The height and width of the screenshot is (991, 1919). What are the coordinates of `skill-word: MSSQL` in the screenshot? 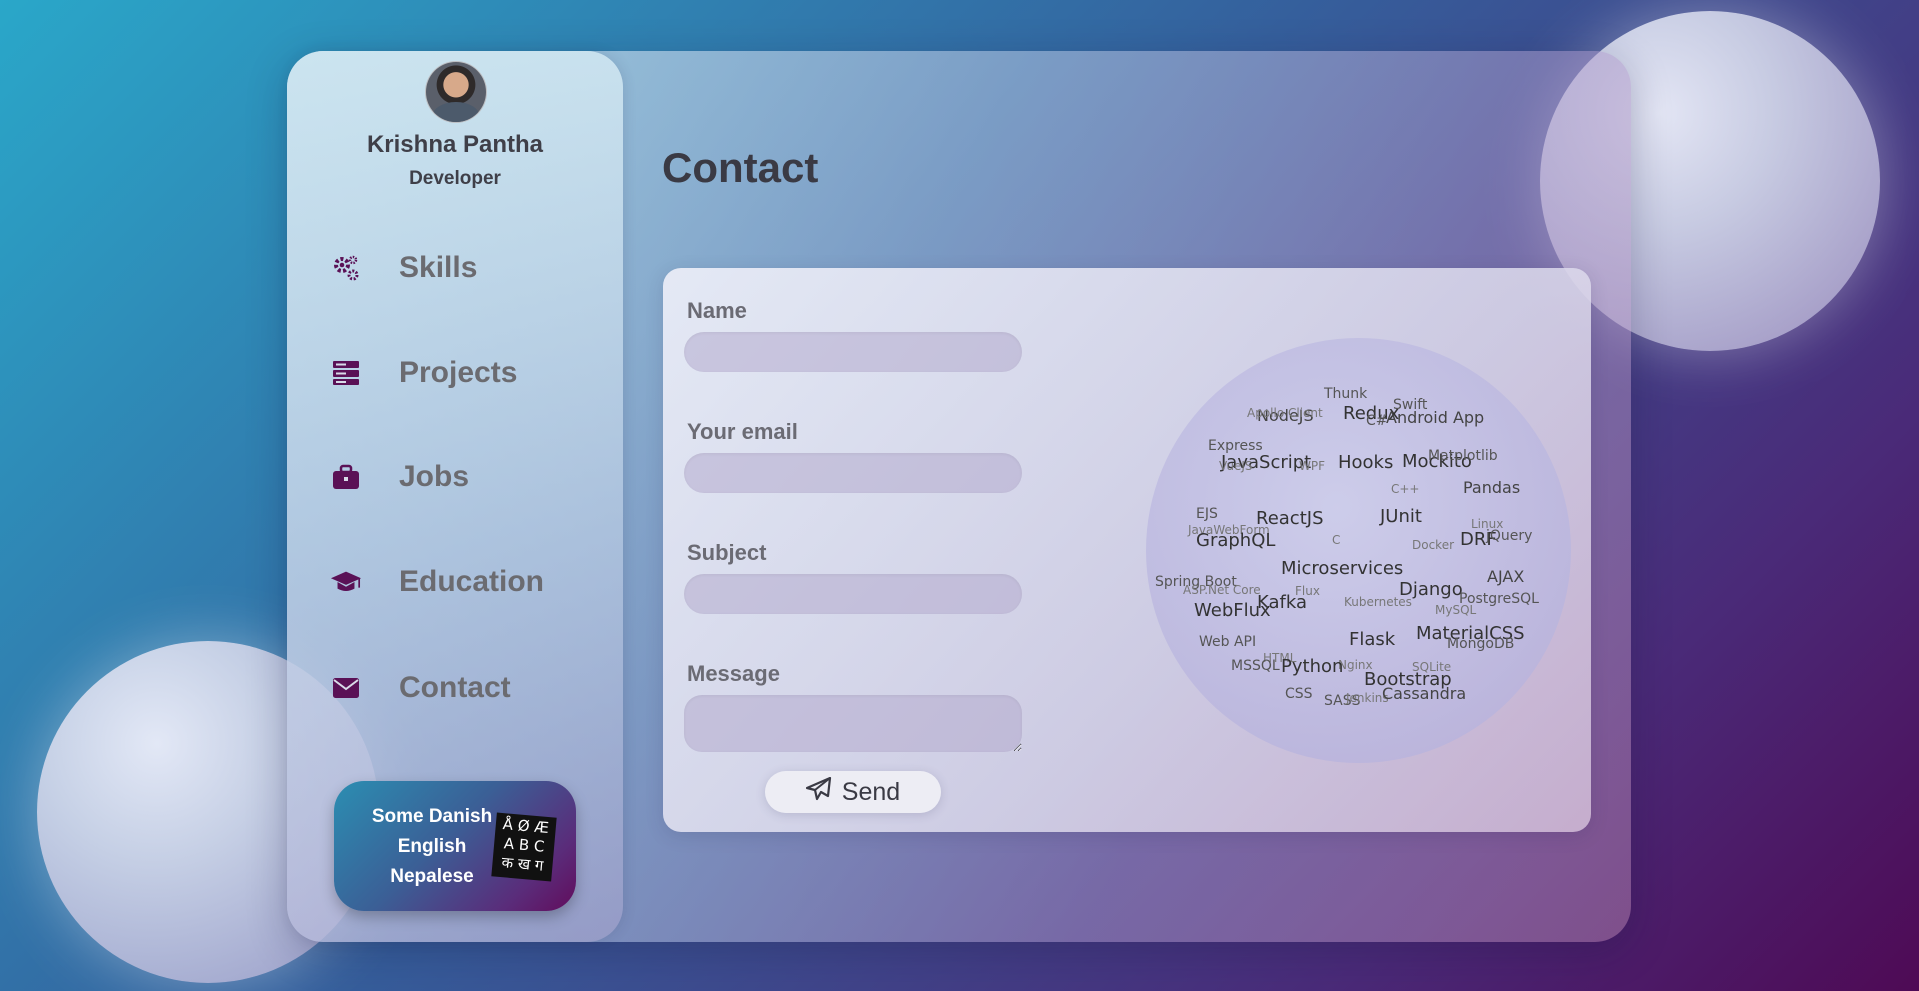 It's located at (1255, 666).